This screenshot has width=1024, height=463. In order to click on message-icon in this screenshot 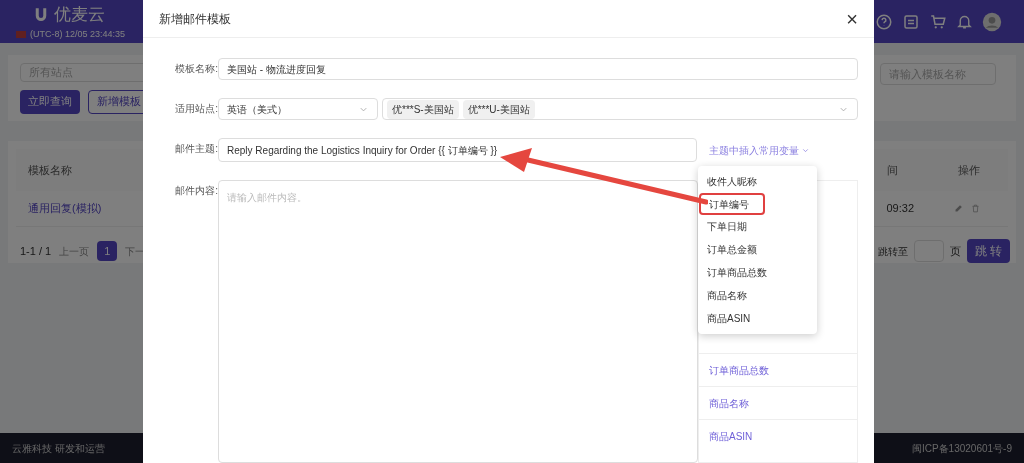, I will do `click(911, 21)`.